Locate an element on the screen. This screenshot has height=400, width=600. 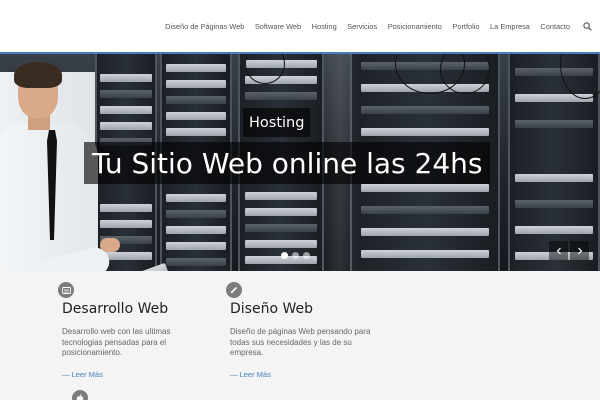
hero-caption-tag-label: Hosting is located at coordinates (277, 122).